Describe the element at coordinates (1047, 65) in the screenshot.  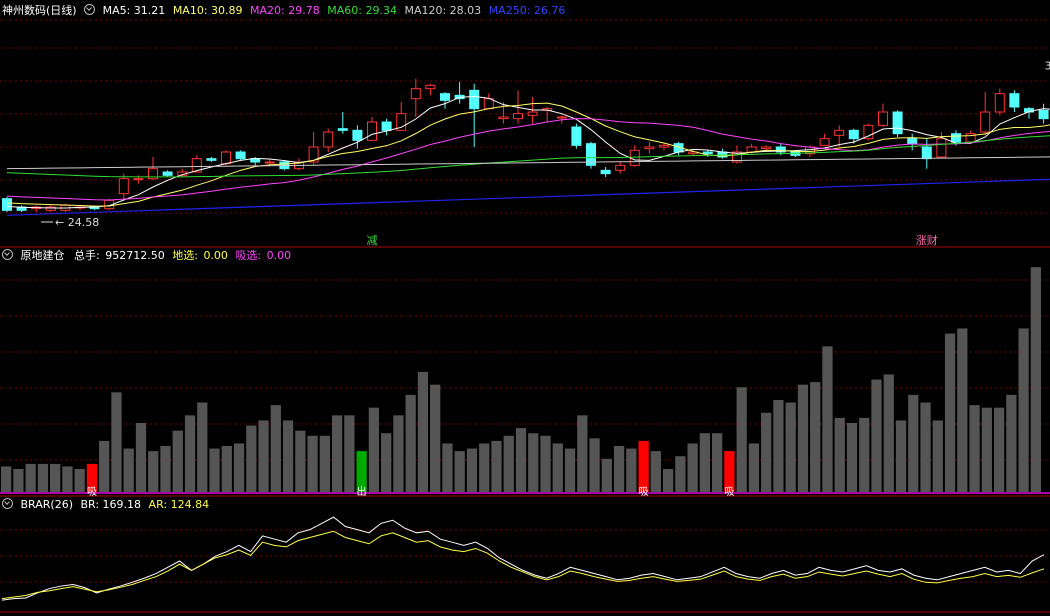
I see `high-price-label: 34.98` at that location.